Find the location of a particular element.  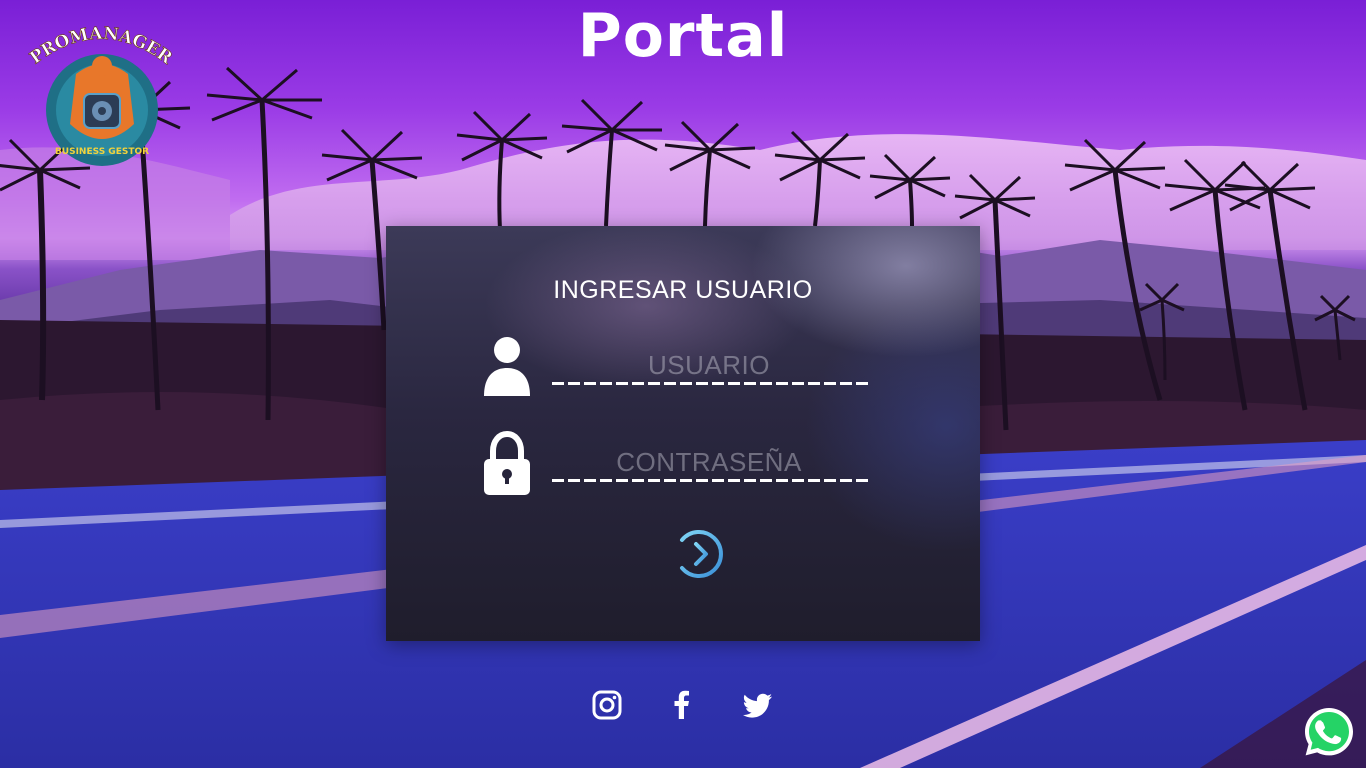

twitter-link is located at coordinates (758, 705).